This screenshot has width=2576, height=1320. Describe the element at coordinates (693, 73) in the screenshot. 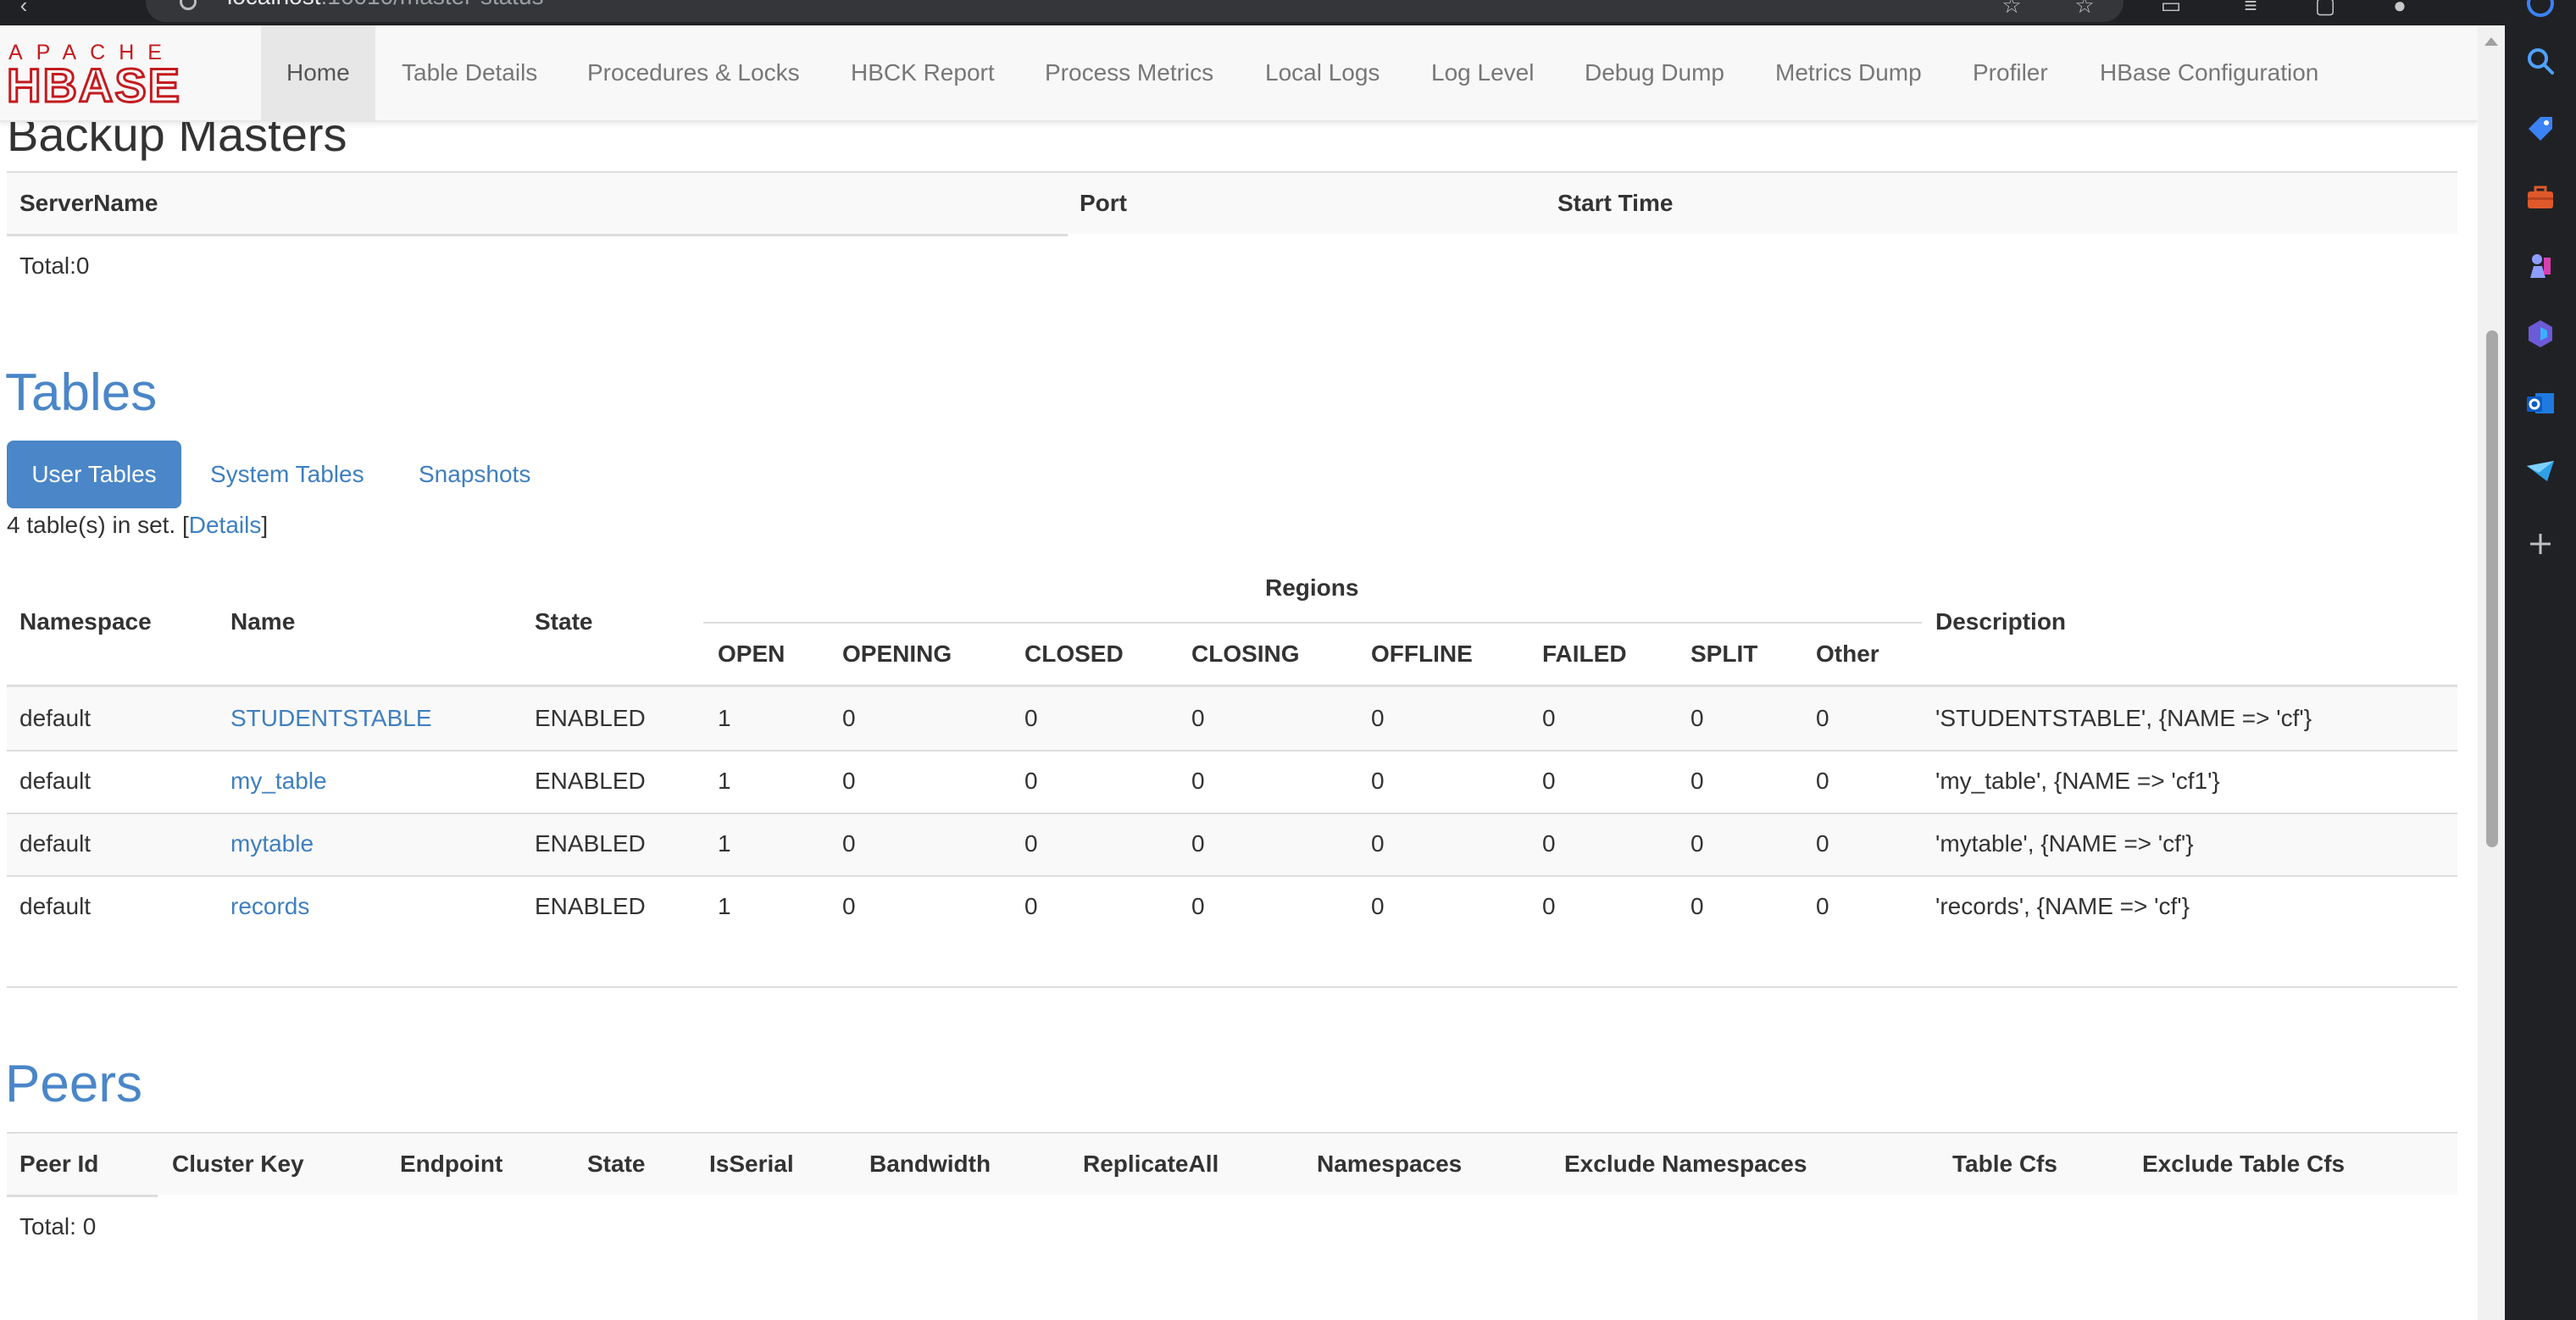

I see `nav-procedures-locks: Procedures & Locks` at that location.